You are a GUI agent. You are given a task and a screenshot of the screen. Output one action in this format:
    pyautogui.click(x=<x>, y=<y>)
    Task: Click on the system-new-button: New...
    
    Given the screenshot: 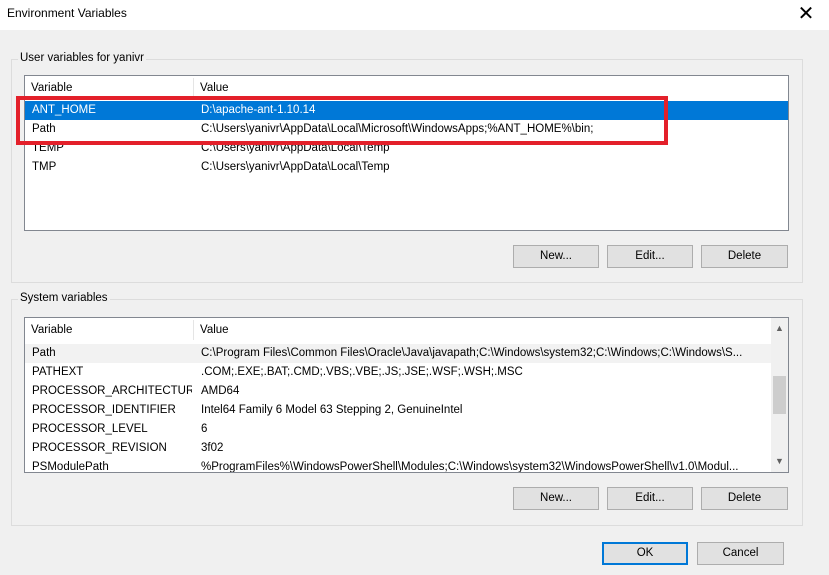 What is the action you would take?
    pyautogui.click(x=556, y=498)
    